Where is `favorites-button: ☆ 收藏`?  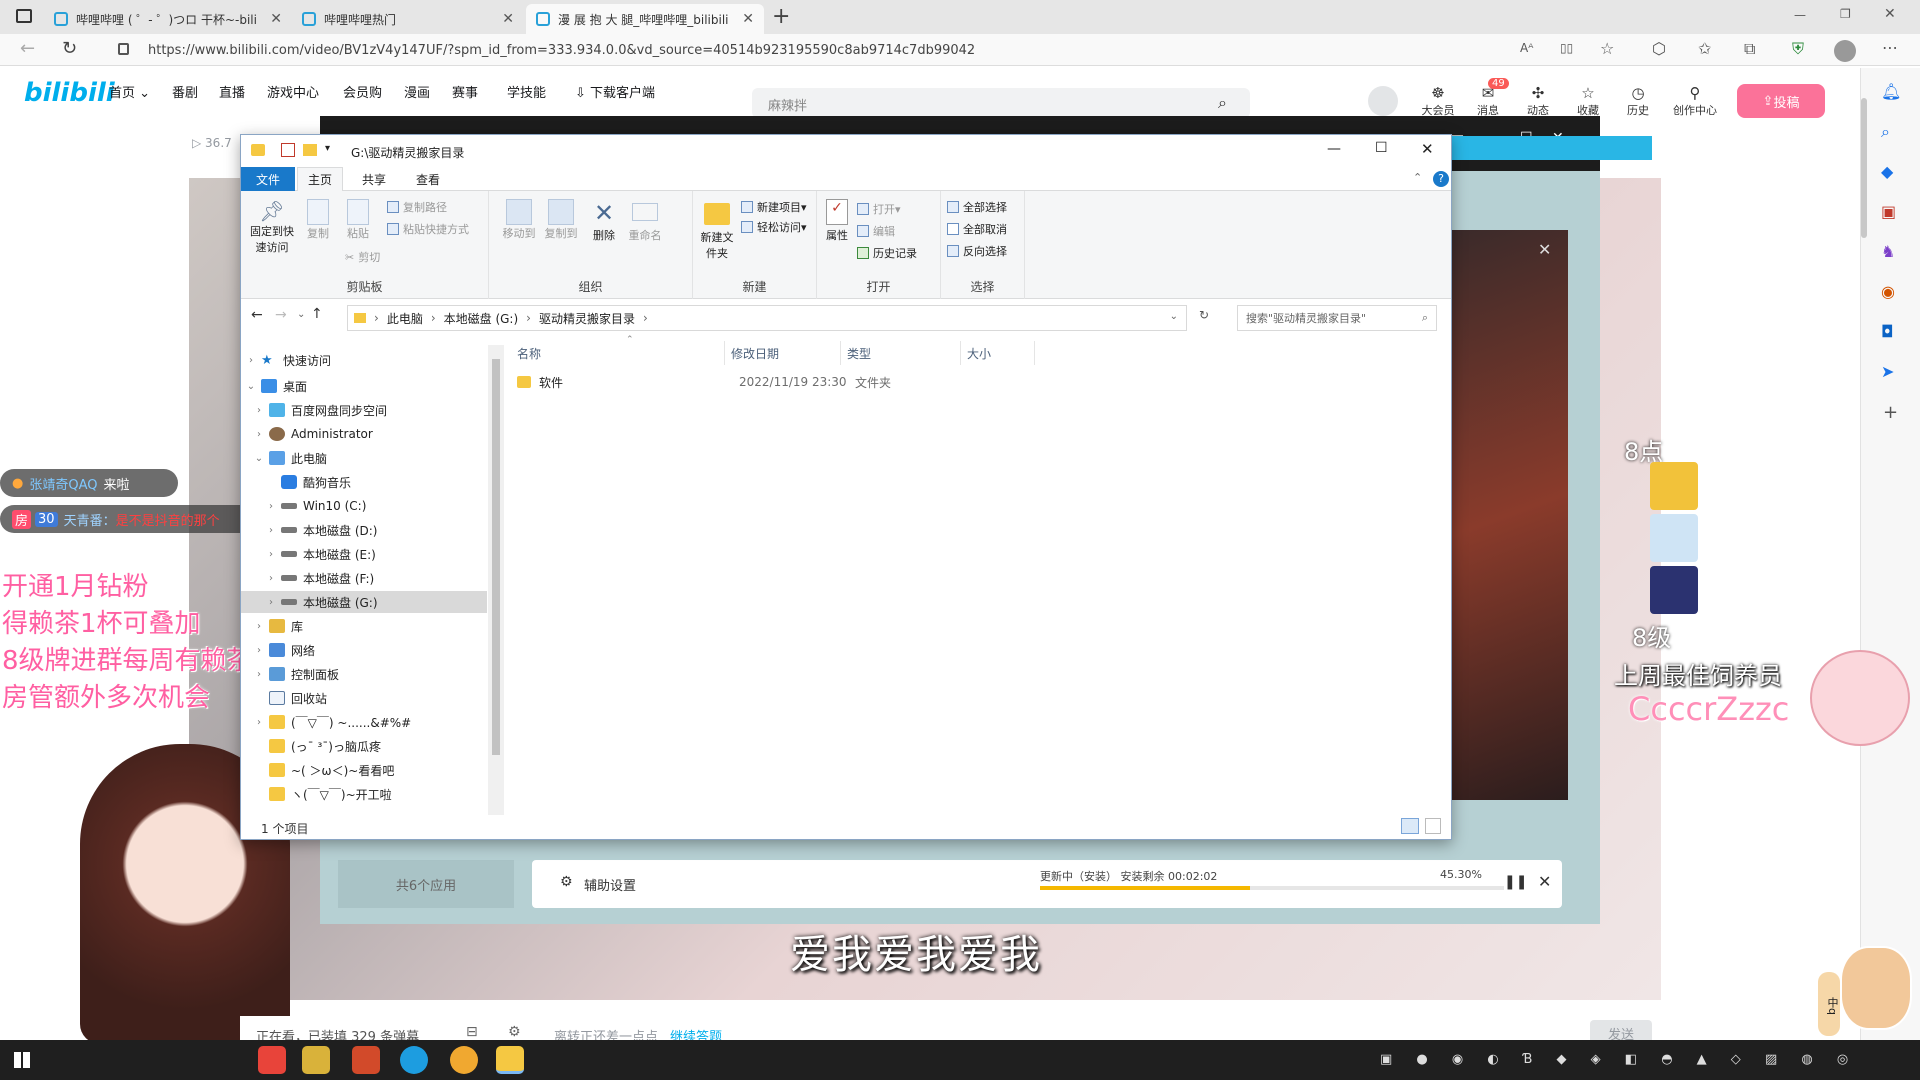 favorites-button: ☆ 收藏 is located at coordinates (1588, 101).